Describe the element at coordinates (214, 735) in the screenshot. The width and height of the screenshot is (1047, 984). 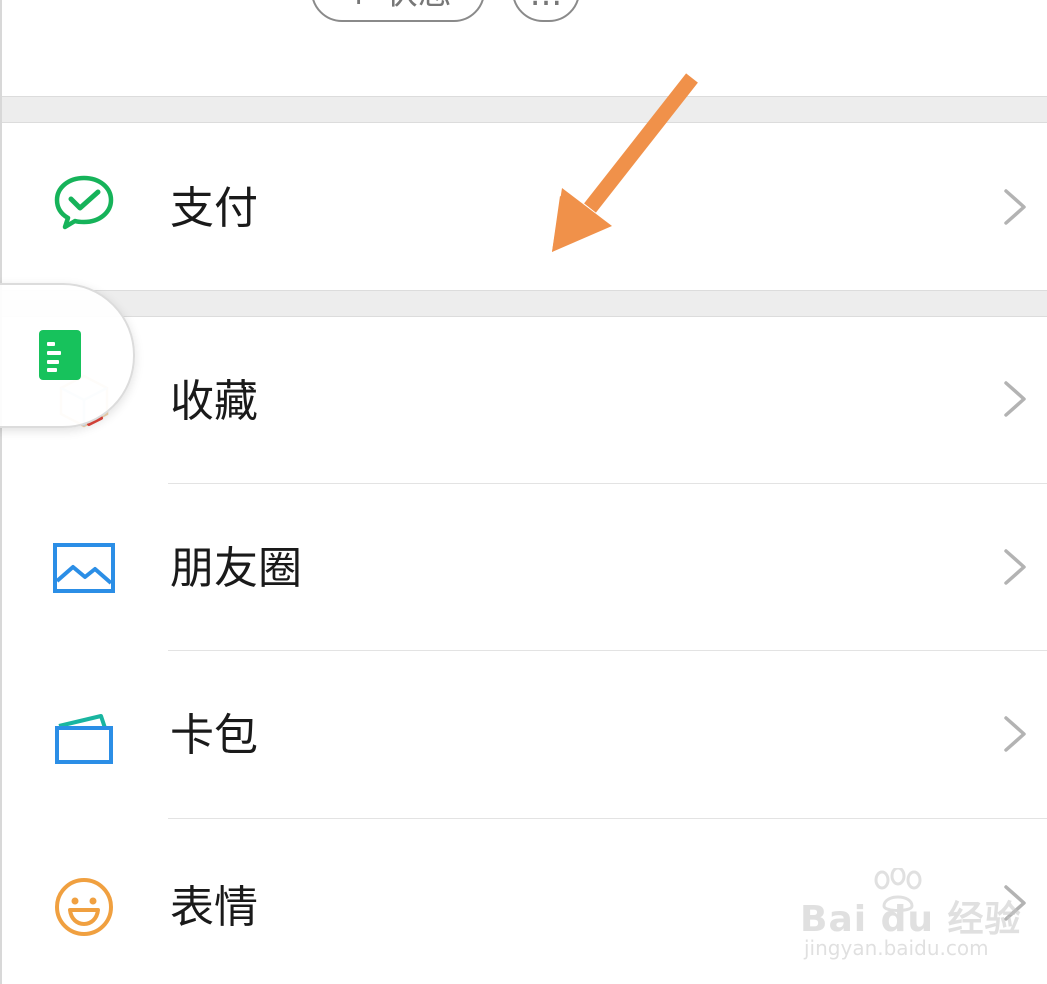
I see `menu-item-cards-label: 卡包` at that location.